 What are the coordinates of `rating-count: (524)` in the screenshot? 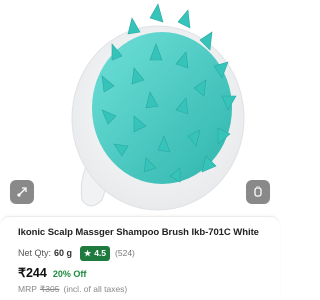 It's located at (125, 253).